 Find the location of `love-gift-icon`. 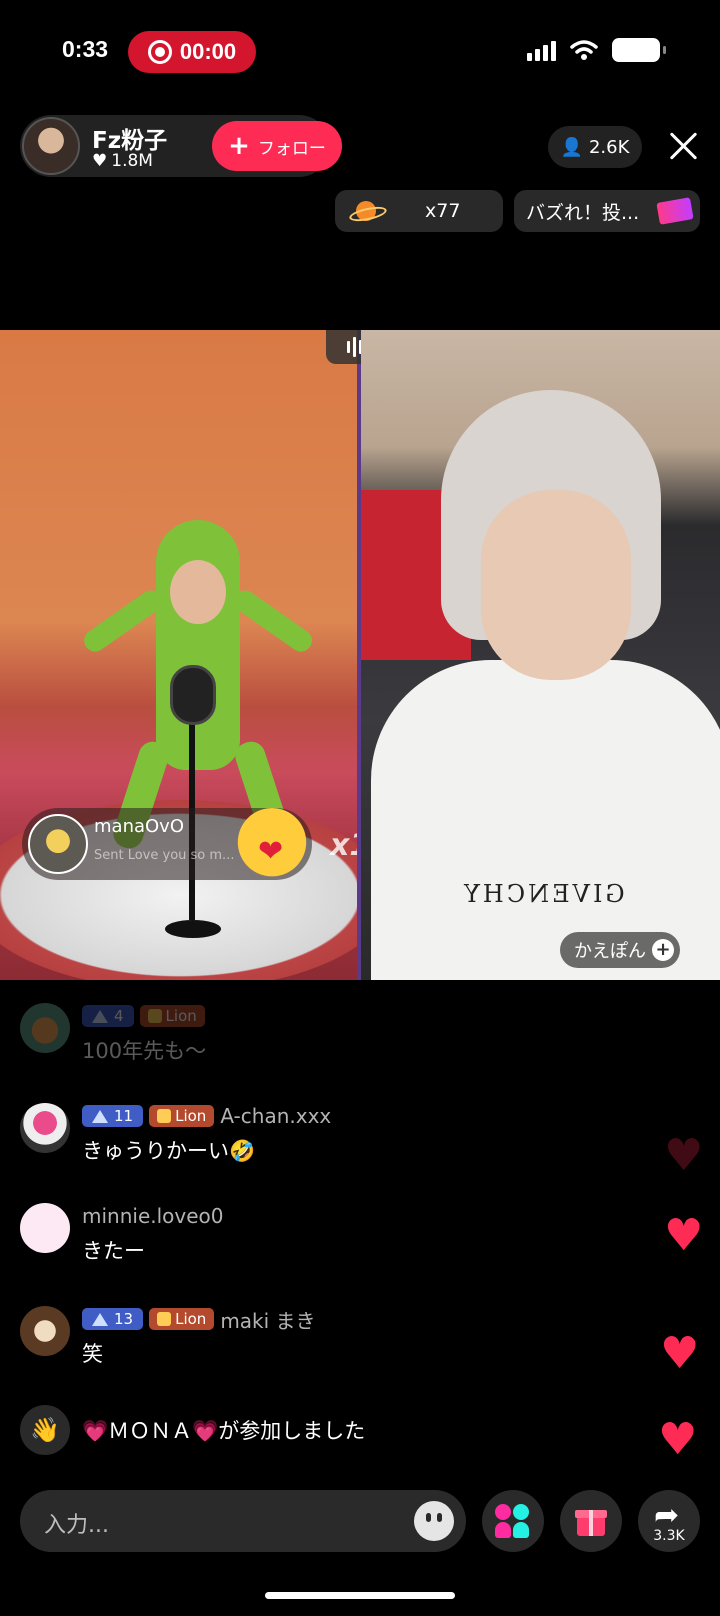

love-gift-icon is located at coordinates (272, 846).